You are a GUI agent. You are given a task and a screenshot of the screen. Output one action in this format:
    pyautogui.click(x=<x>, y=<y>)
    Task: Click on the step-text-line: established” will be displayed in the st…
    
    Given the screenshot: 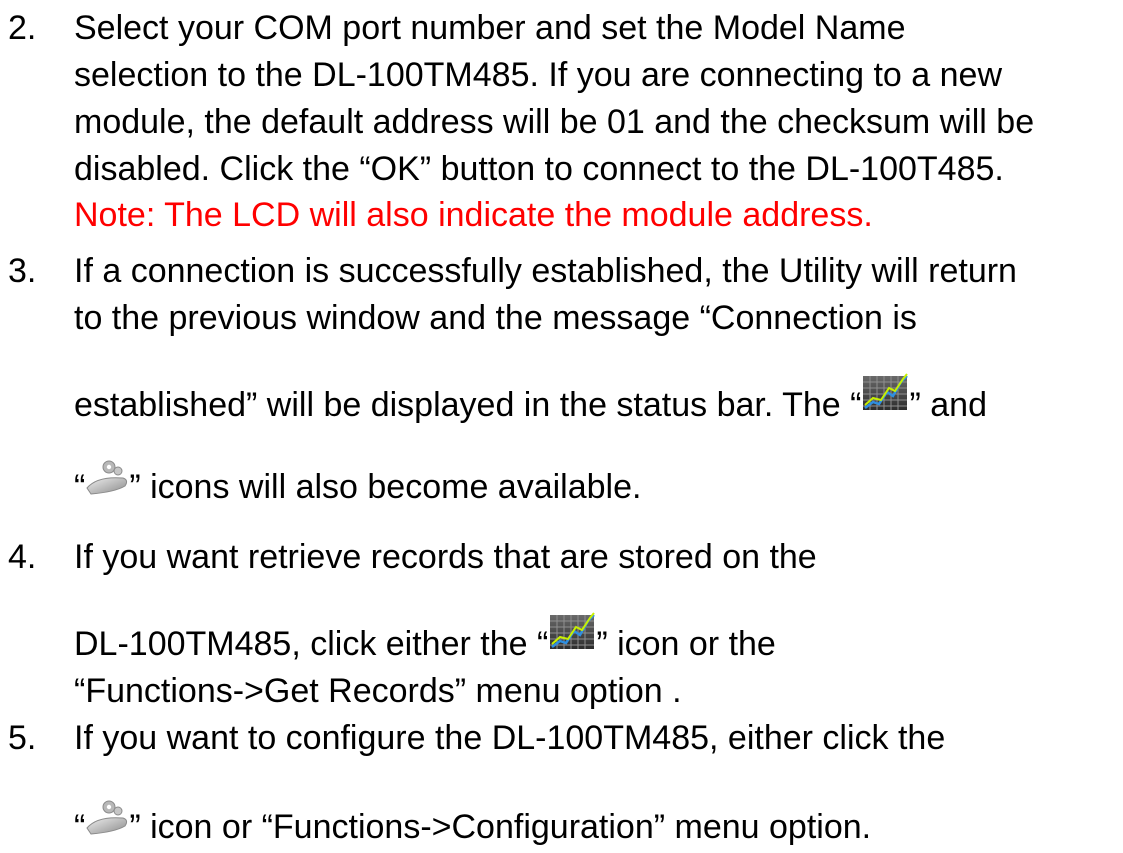 What is the action you would take?
    pyautogui.click(x=530, y=399)
    